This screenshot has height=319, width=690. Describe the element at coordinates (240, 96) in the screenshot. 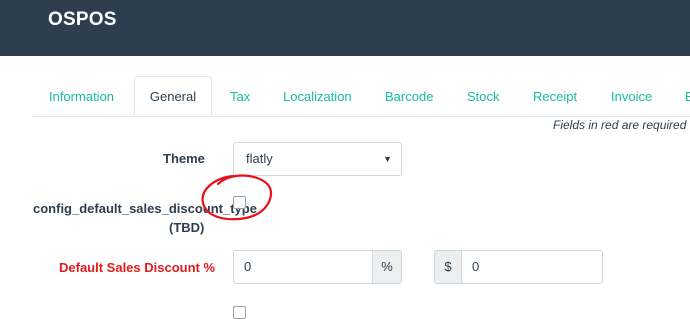

I see `tab-tax: Tax` at that location.